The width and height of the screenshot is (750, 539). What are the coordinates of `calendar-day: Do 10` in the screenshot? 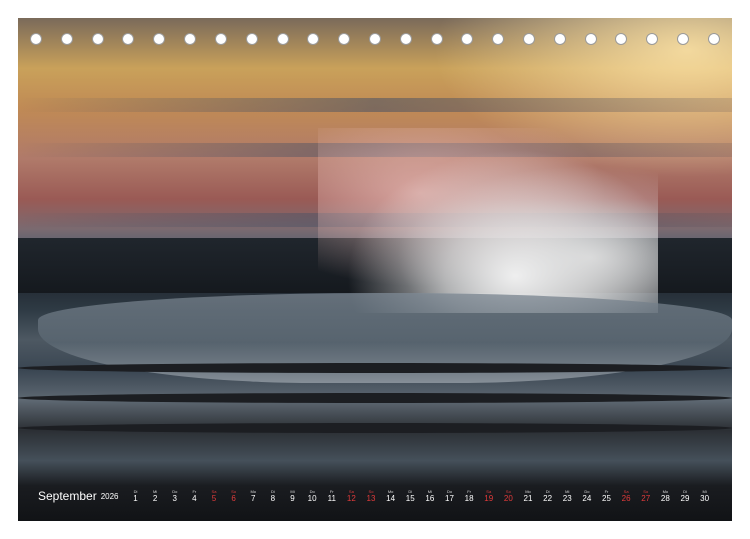 It's located at (312, 496).